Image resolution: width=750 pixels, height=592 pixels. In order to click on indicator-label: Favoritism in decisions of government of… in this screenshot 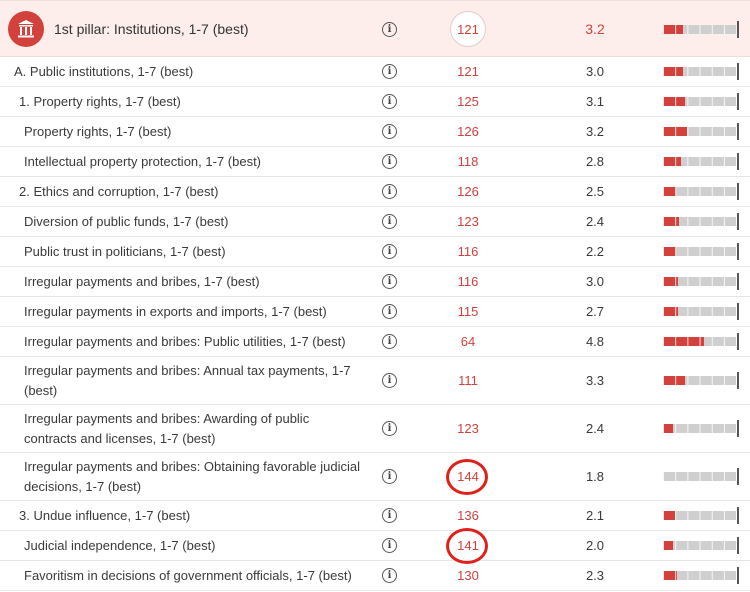, I will do `click(188, 575)`.